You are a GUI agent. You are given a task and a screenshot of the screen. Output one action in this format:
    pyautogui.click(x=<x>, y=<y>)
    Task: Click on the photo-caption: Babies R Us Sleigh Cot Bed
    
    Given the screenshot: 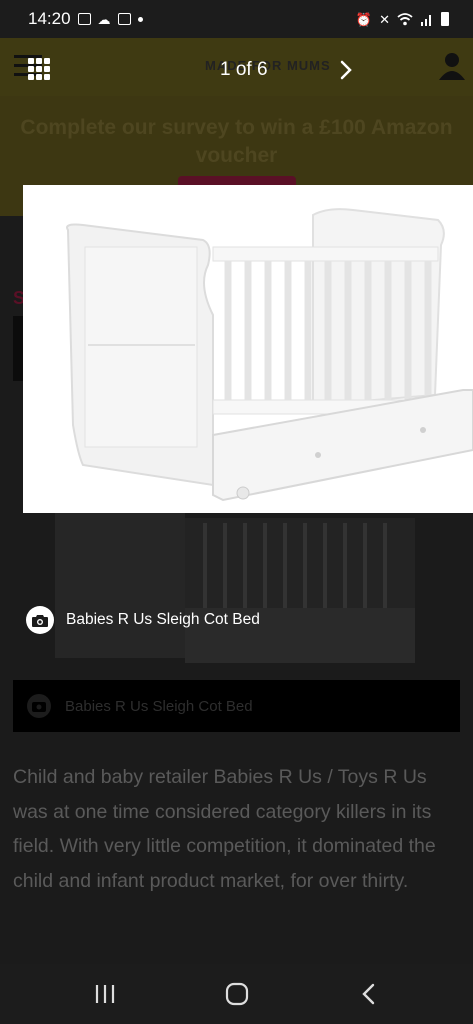 What is the action you would take?
    pyautogui.click(x=143, y=620)
    